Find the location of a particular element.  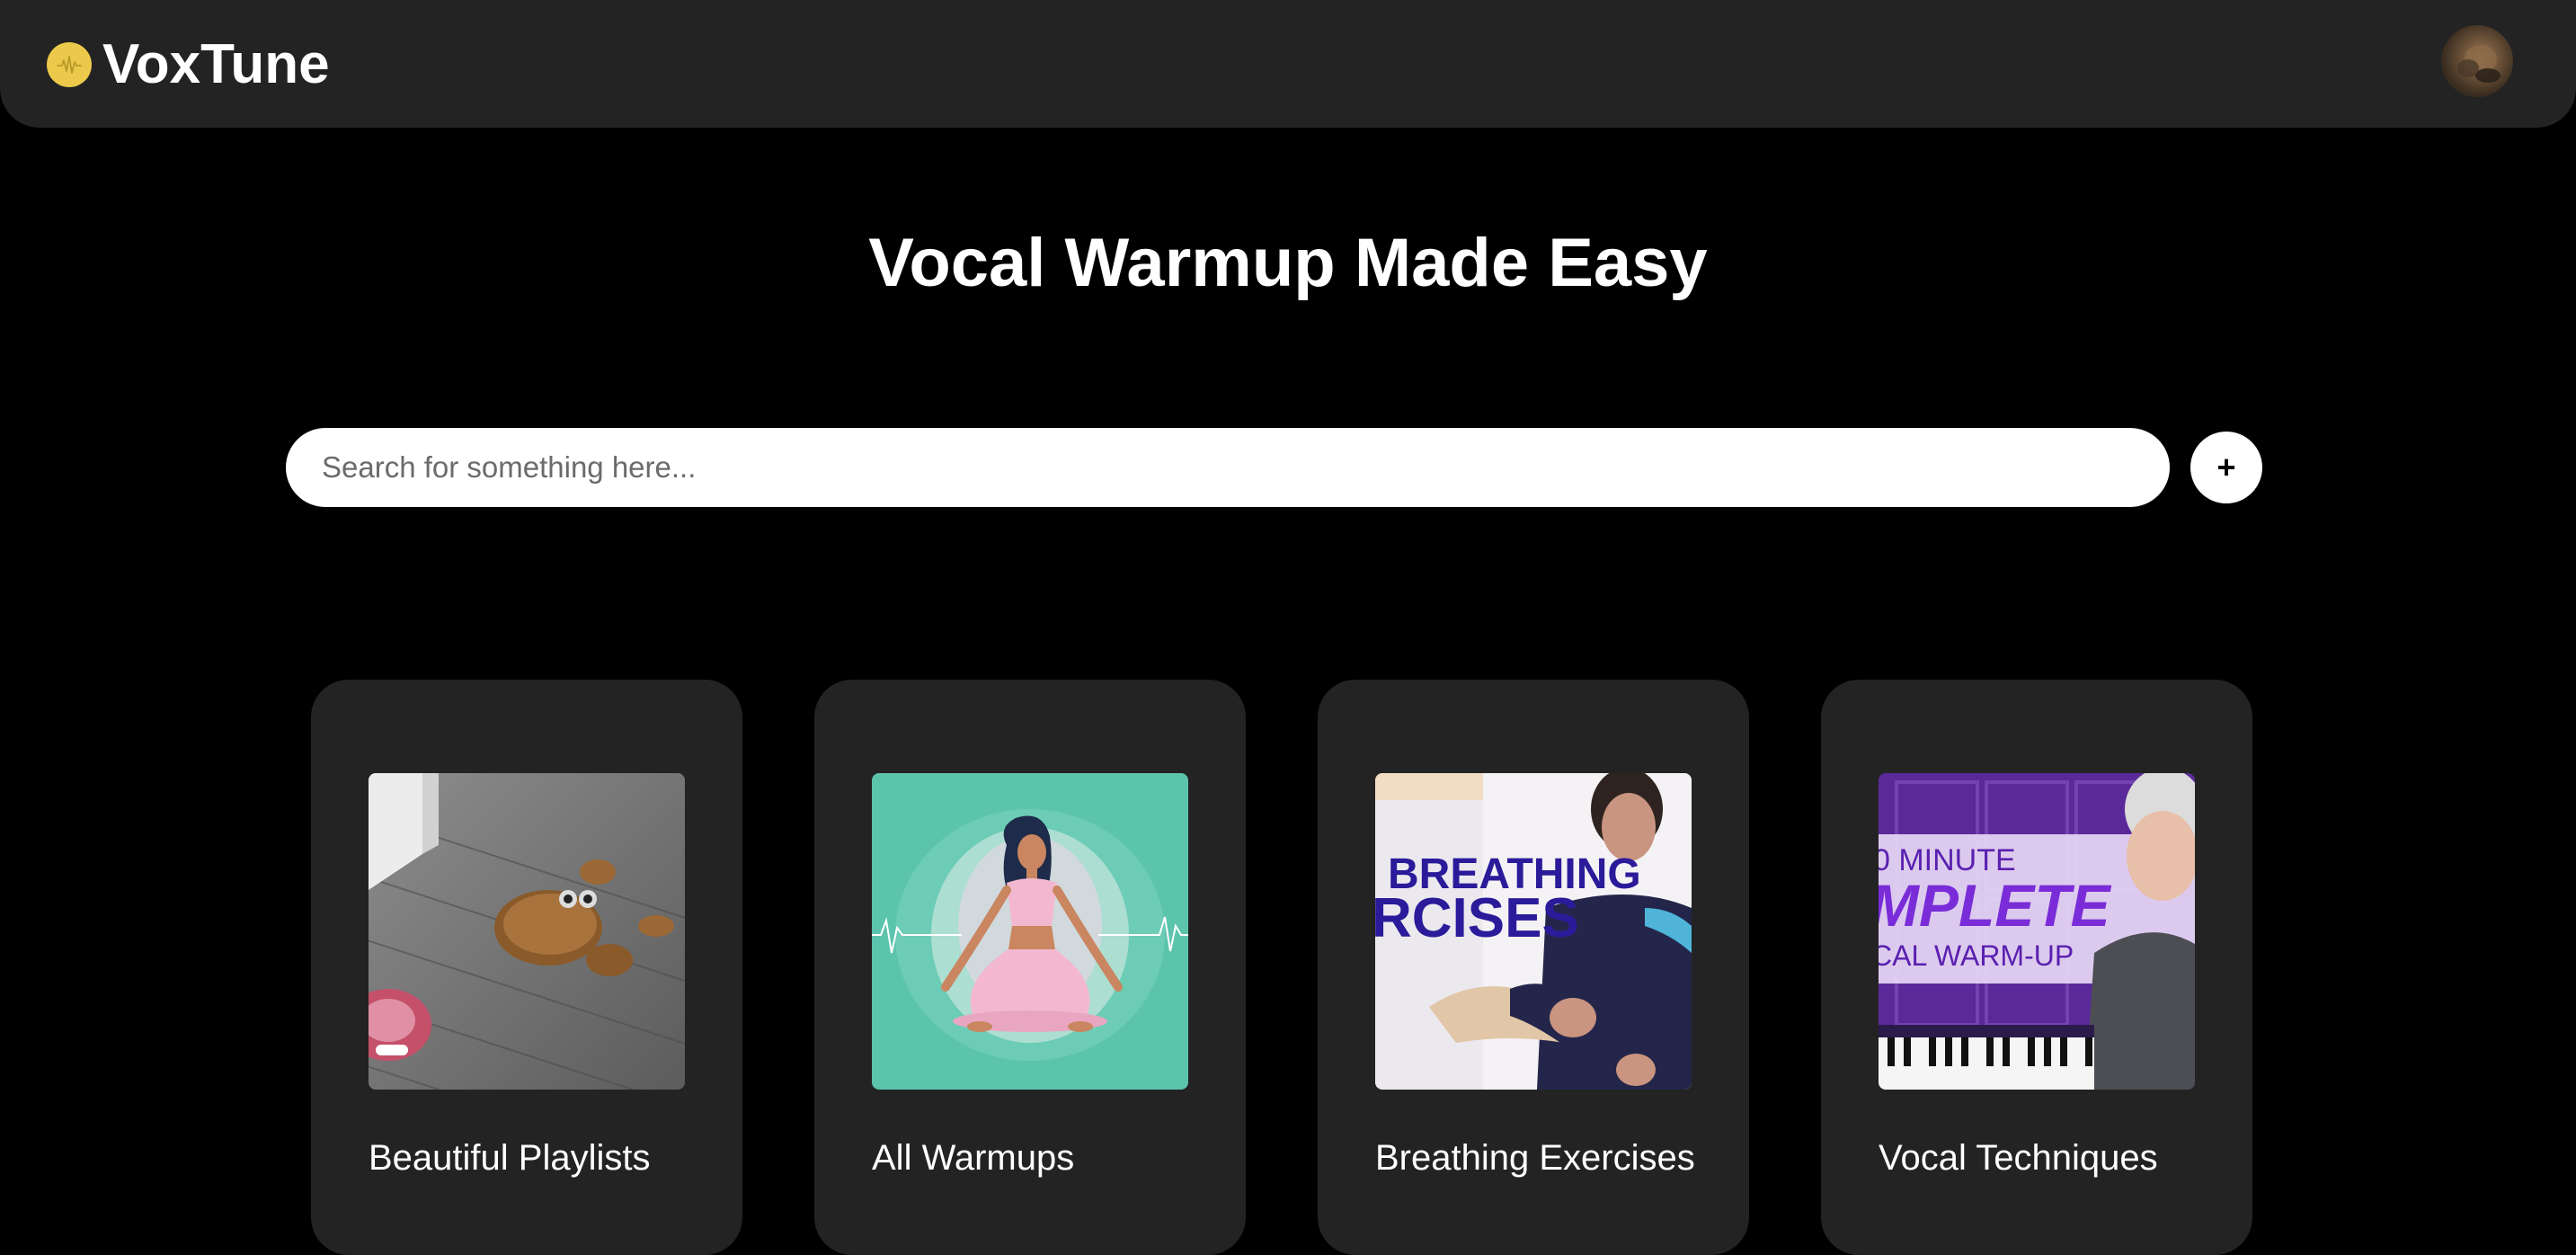

plus-icon: + is located at coordinates (2226, 467).